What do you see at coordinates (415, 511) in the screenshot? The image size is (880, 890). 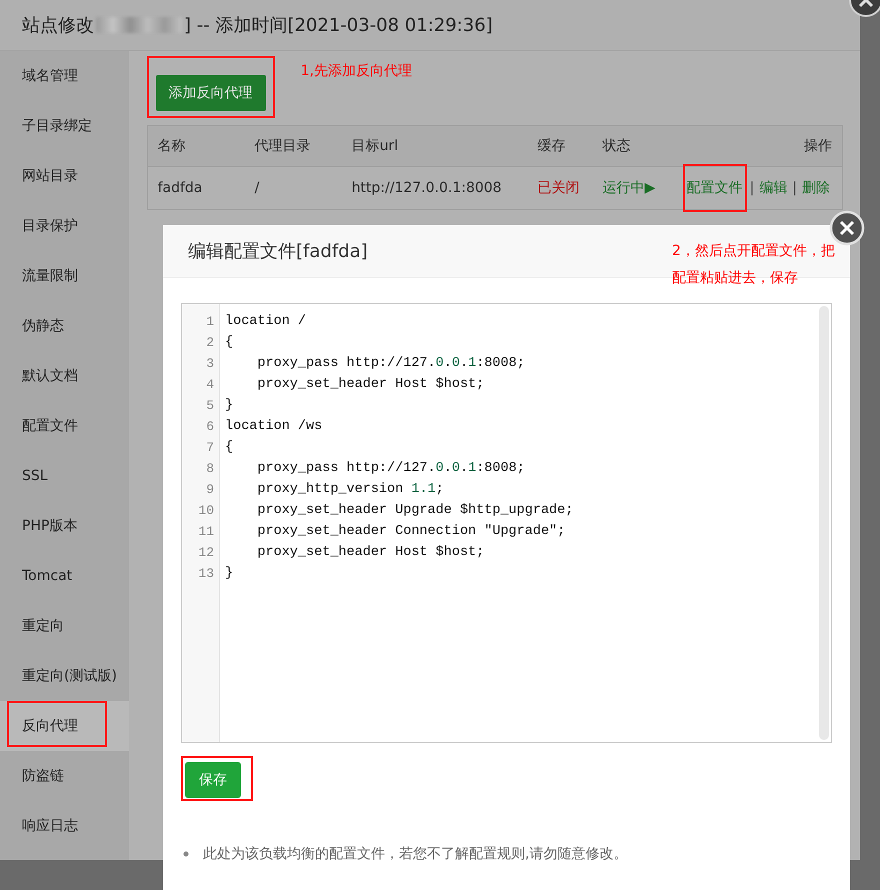 I see `code-line: proxy_set_header Upgrade $http_upgrade;` at bounding box center [415, 511].